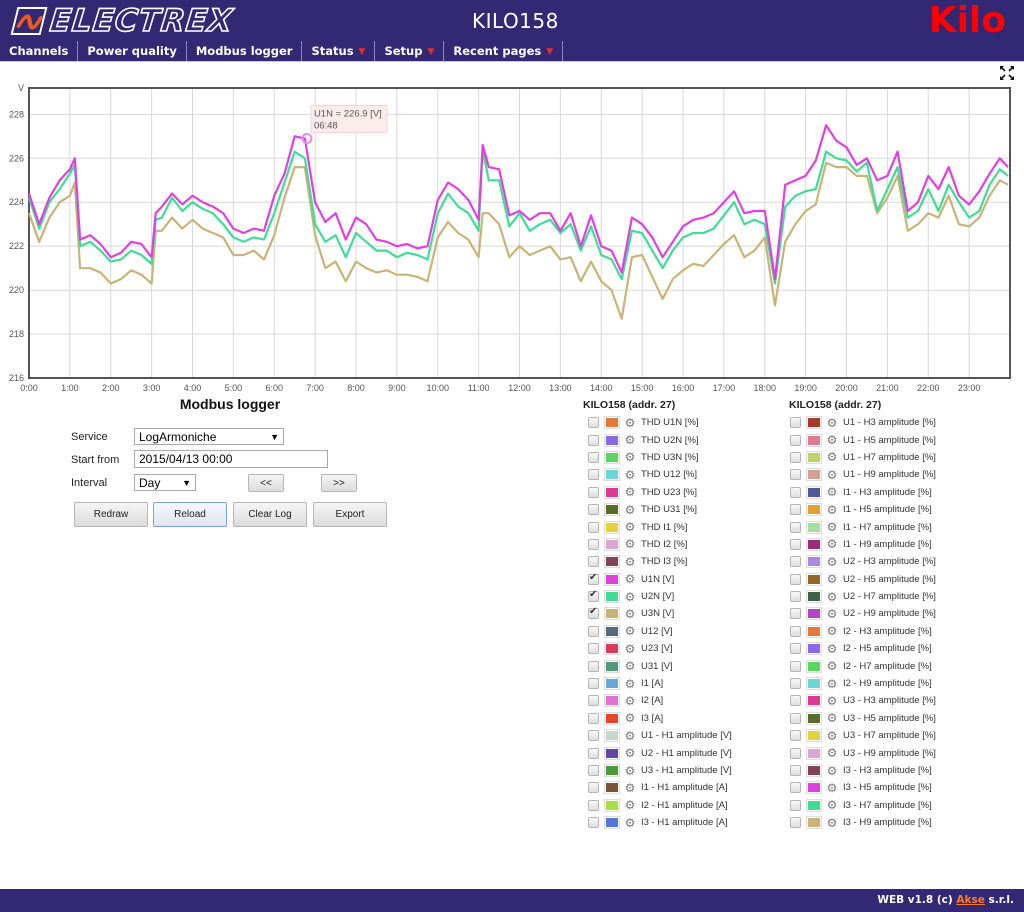 Image resolution: width=1024 pixels, height=912 pixels. Describe the element at coordinates (350, 514) in the screenshot. I see `export-button: Export` at that location.